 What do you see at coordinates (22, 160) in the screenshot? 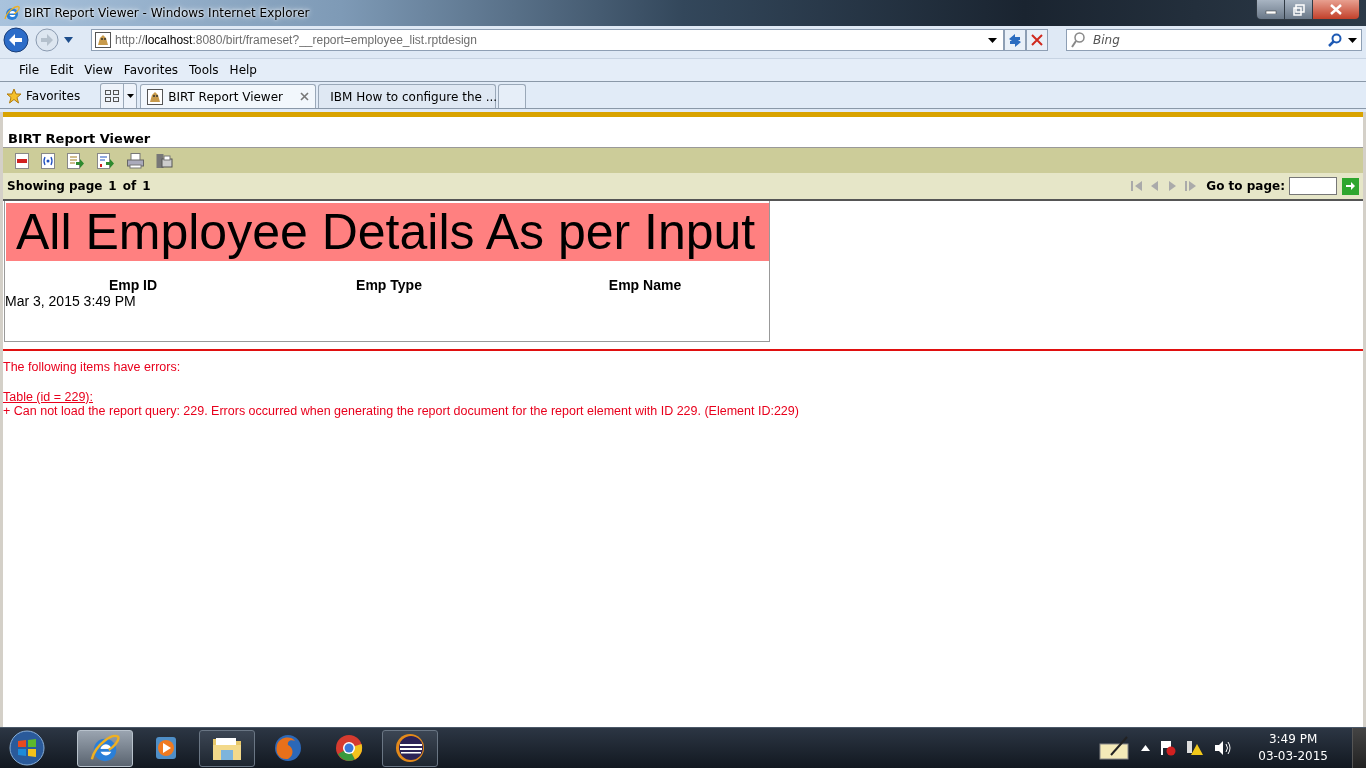
I see `toc-icon` at bounding box center [22, 160].